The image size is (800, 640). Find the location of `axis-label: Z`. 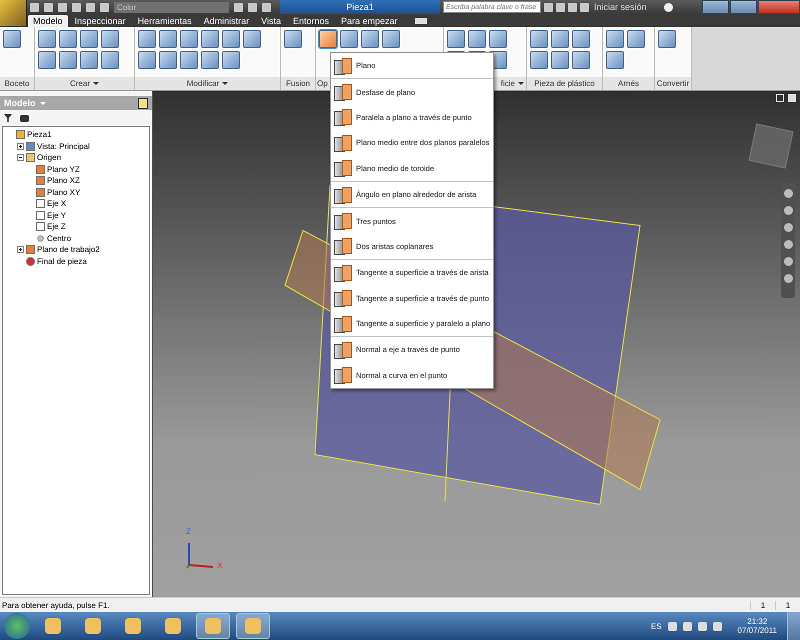

axis-label: Z is located at coordinates (188, 531).